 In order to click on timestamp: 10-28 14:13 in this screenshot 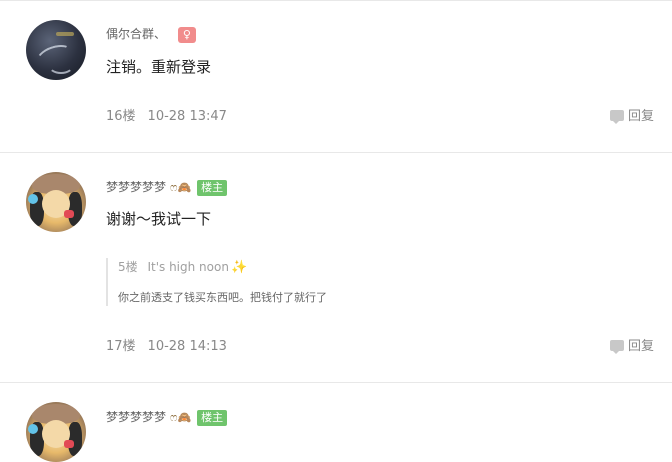, I will do `click(187, 346)`.